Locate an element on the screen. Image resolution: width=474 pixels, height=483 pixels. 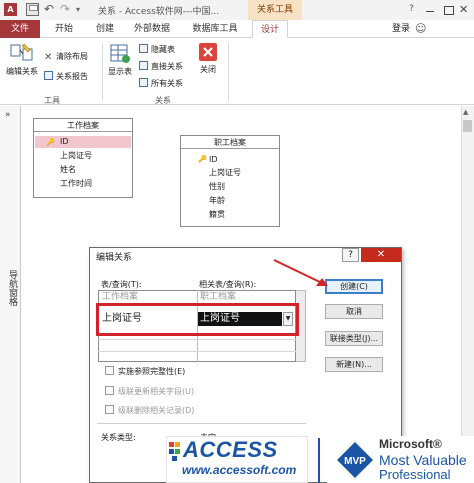
right-field-cell: 上岗证号 is located at coordinates (220, 319).